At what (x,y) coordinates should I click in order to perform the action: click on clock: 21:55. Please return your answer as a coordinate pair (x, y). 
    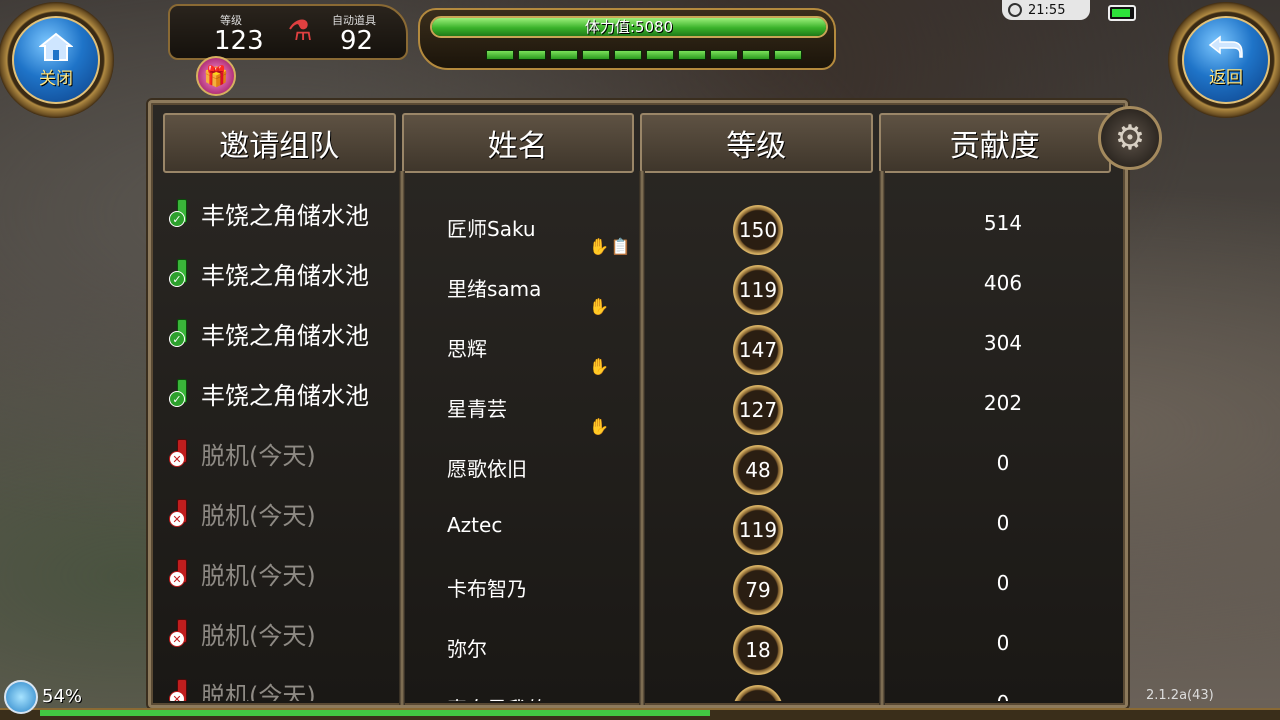
    Looking at the image, I should click on (1046, 10).